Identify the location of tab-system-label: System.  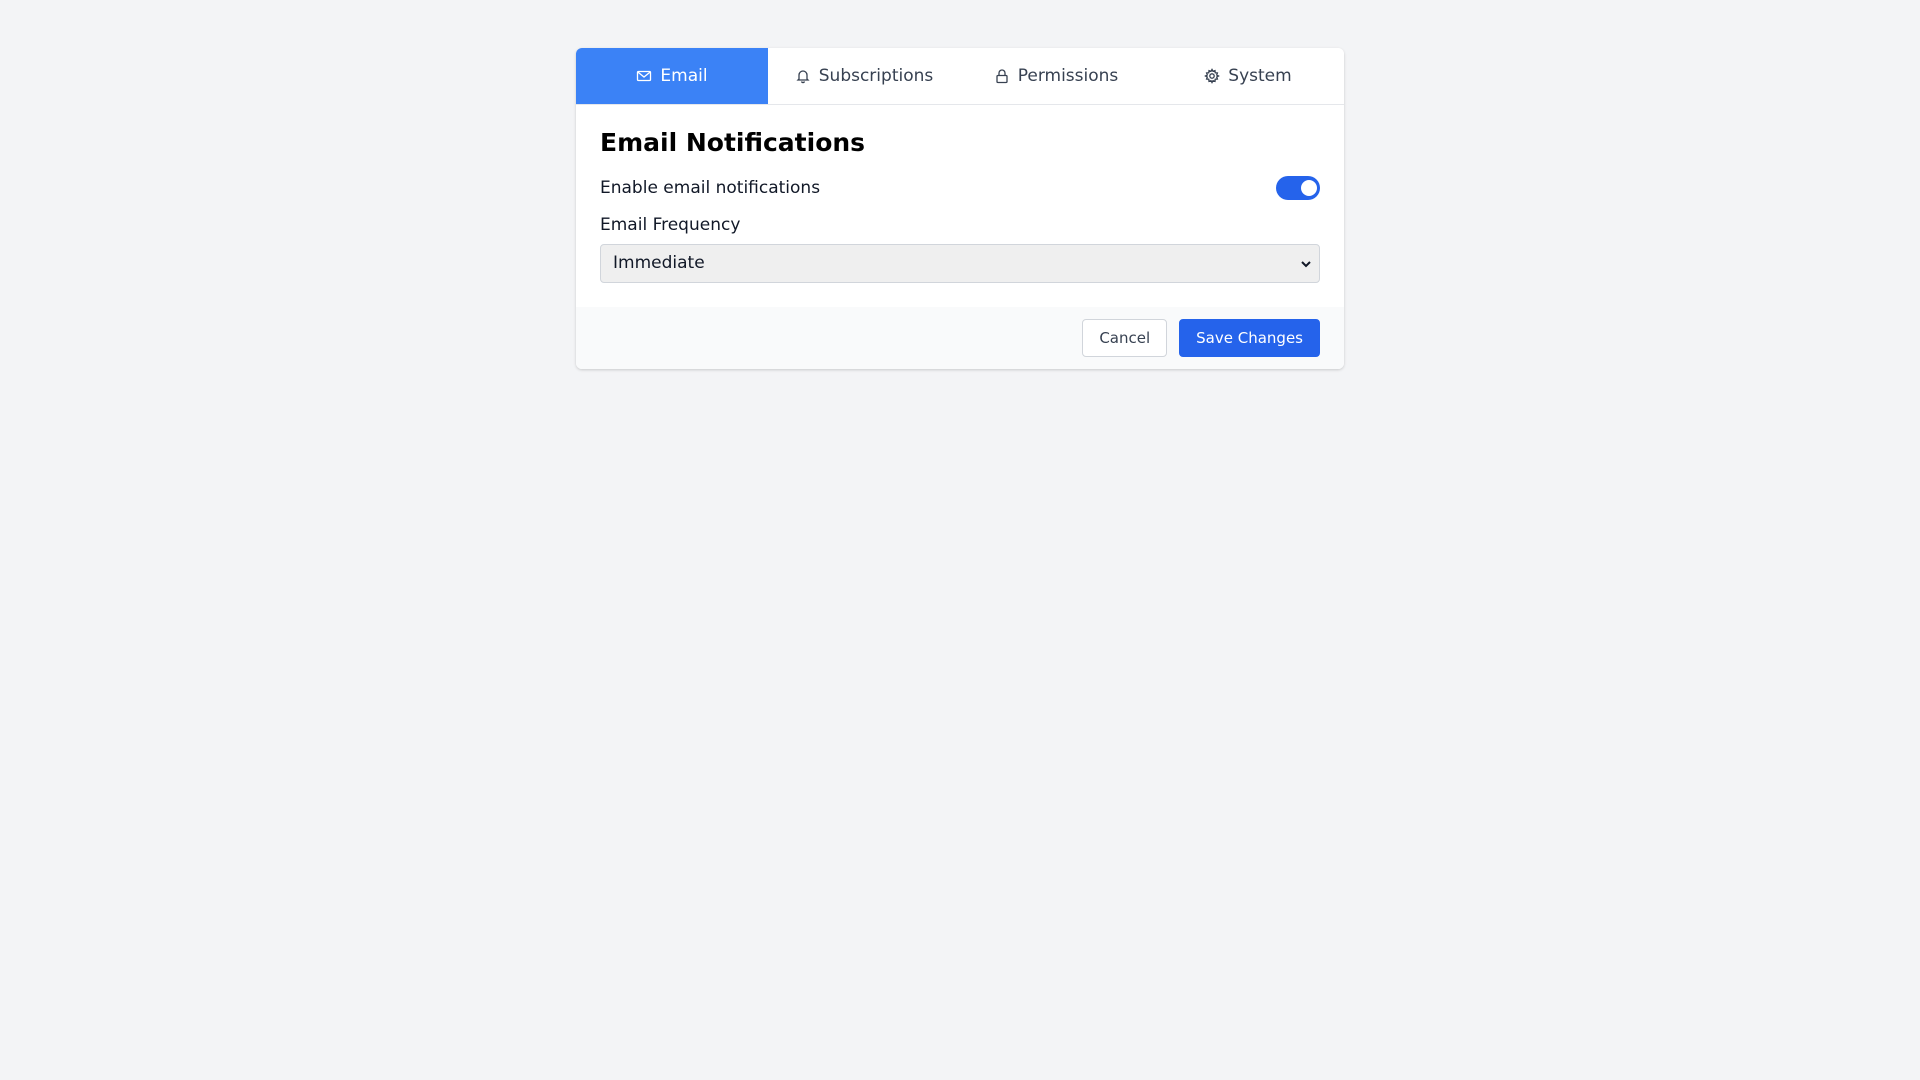
(1260, 76).